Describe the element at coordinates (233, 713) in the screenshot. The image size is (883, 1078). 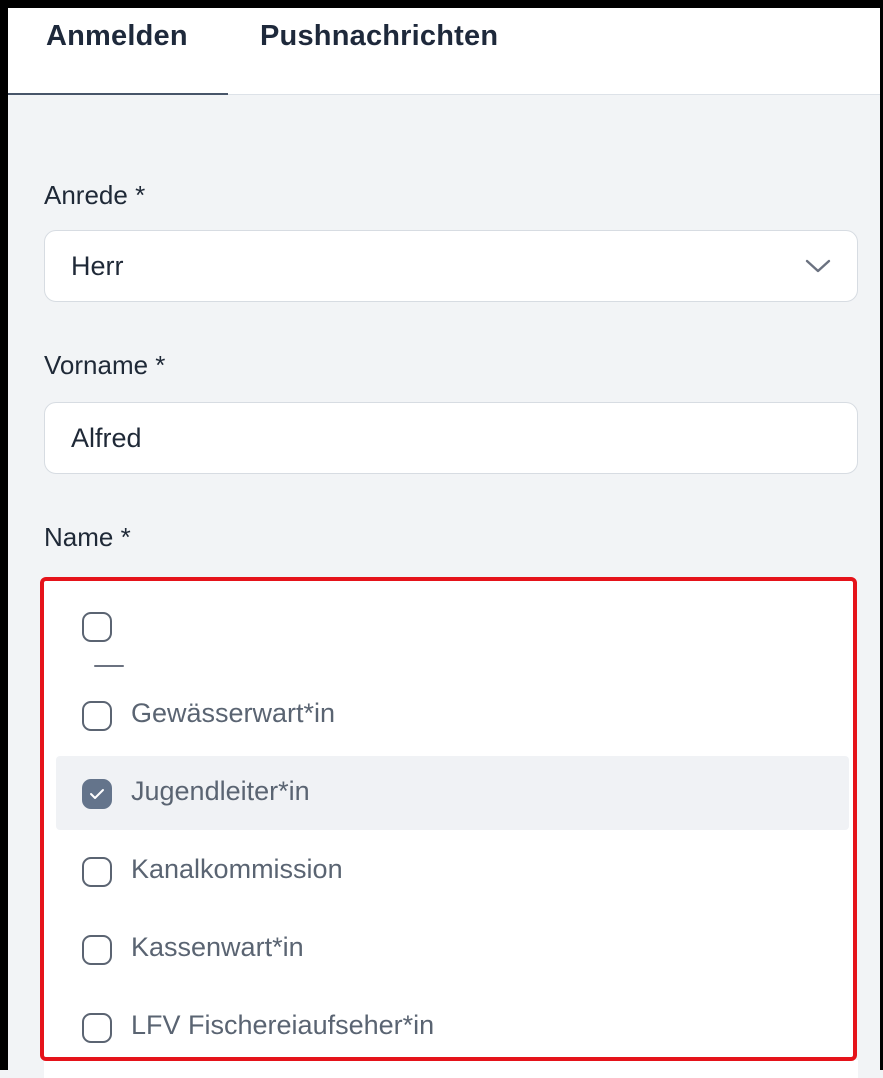
I see `option-label: Gewässerwart*in` at that location.